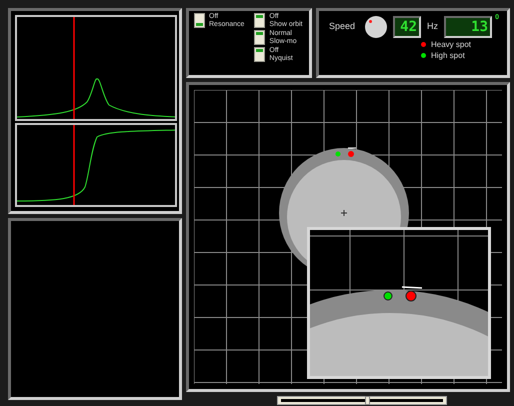  What do you see at coordinates (407, 27) in the screenshot?
I see `digital-display: 42` at bounding box center [407, 27].